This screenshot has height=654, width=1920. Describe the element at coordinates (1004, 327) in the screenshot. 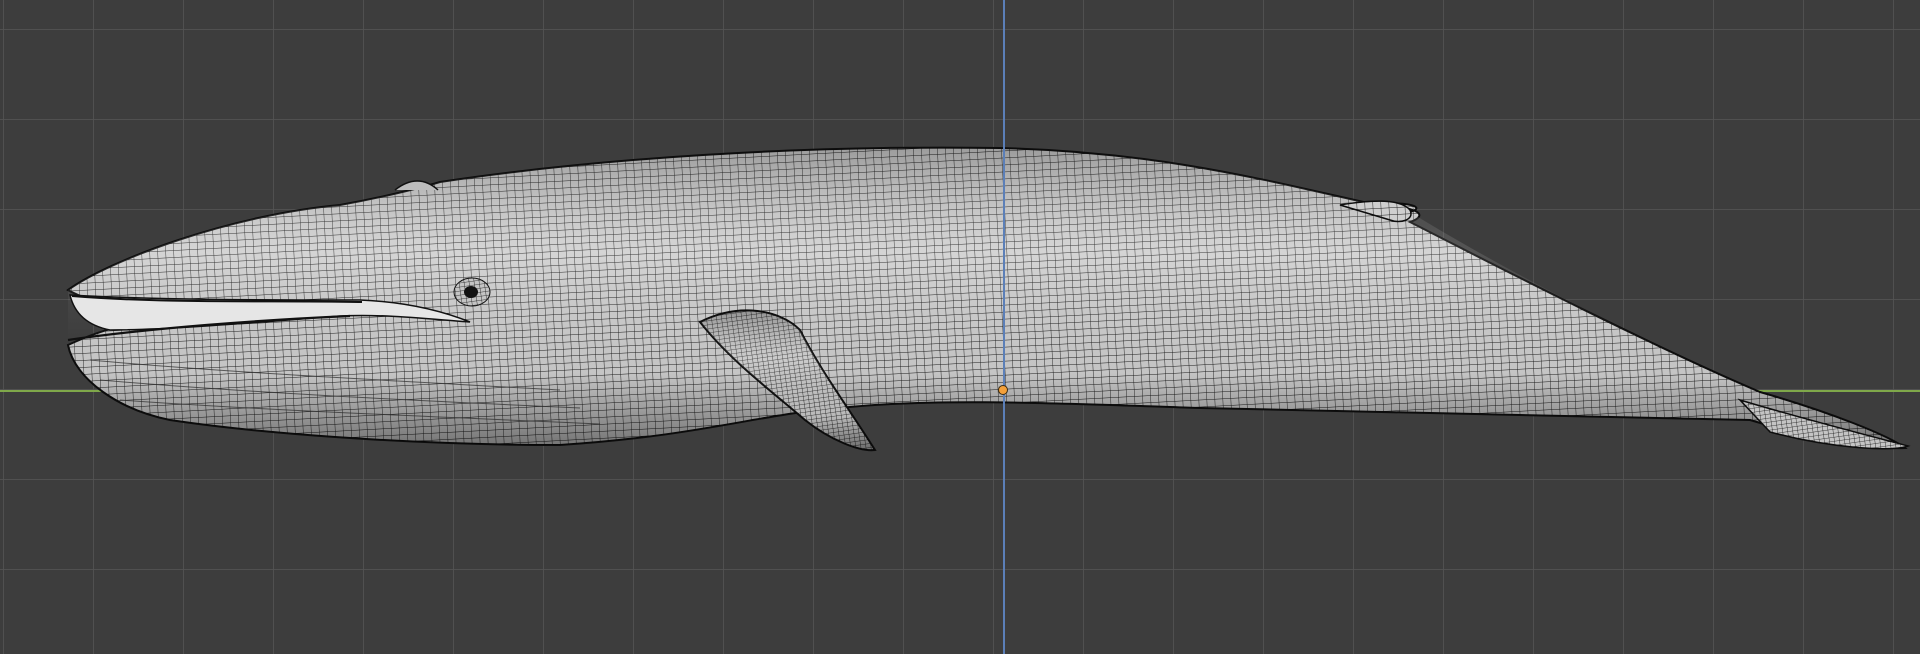

I see `z-axis-line` at that location.